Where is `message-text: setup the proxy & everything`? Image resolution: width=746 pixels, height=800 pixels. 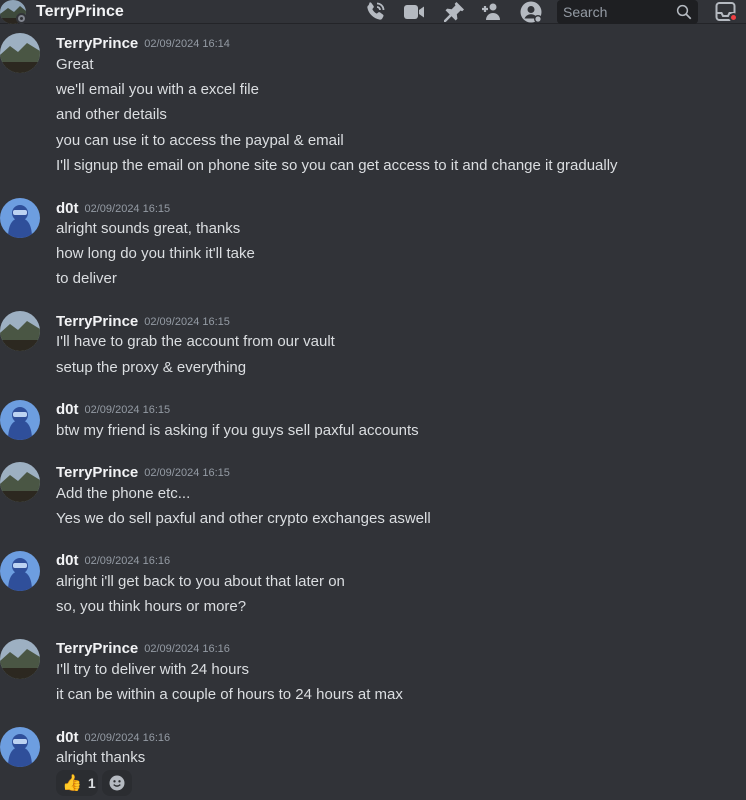 message-text: setup the proxy & everything is located at coordinates (151, 367).